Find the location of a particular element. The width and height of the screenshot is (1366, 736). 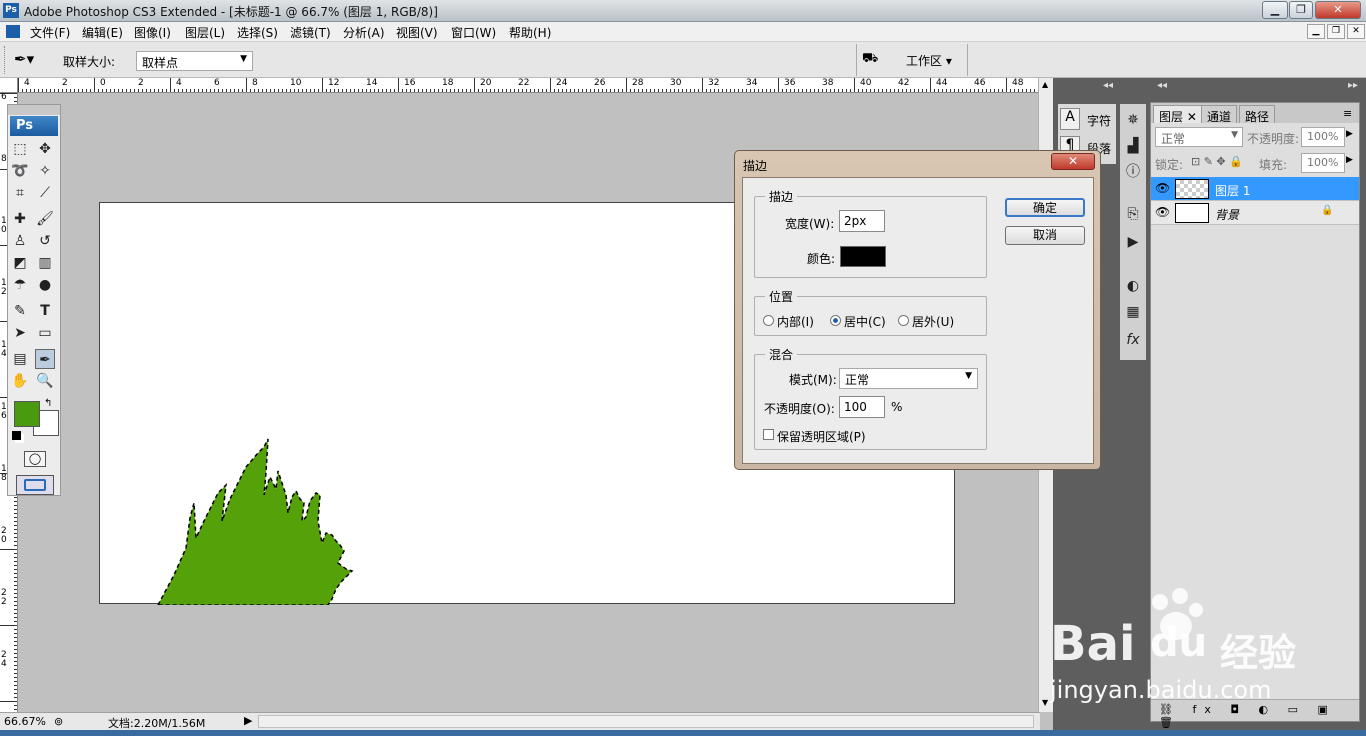

maximize-button: ❐ is located at coordinates (1301, 10).